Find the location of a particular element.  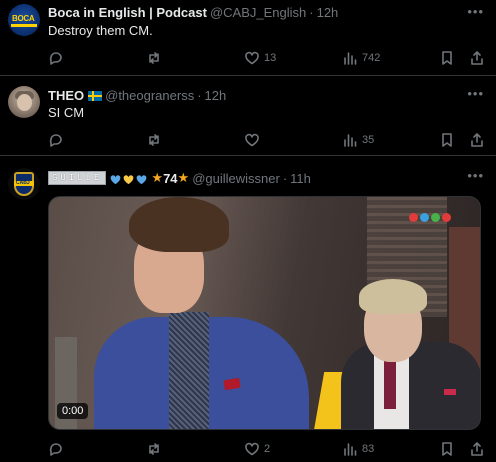

yellow-heart-icon is located at coordinates (128, 179).